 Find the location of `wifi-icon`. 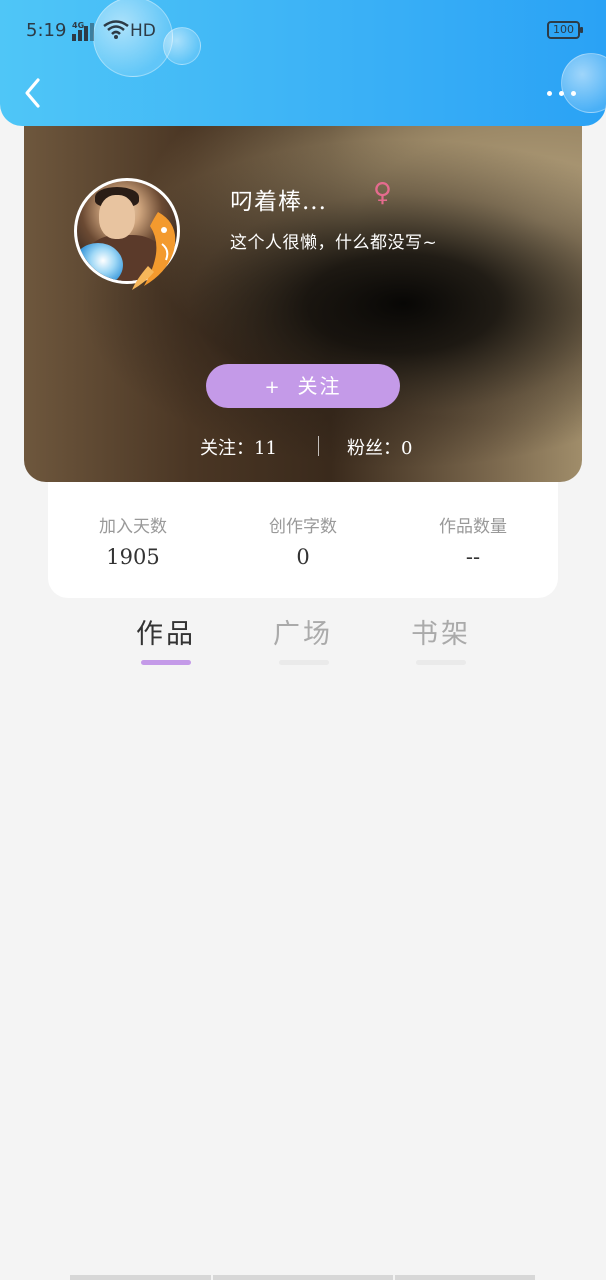

wifi-icon is located at coordinates (116, 29).